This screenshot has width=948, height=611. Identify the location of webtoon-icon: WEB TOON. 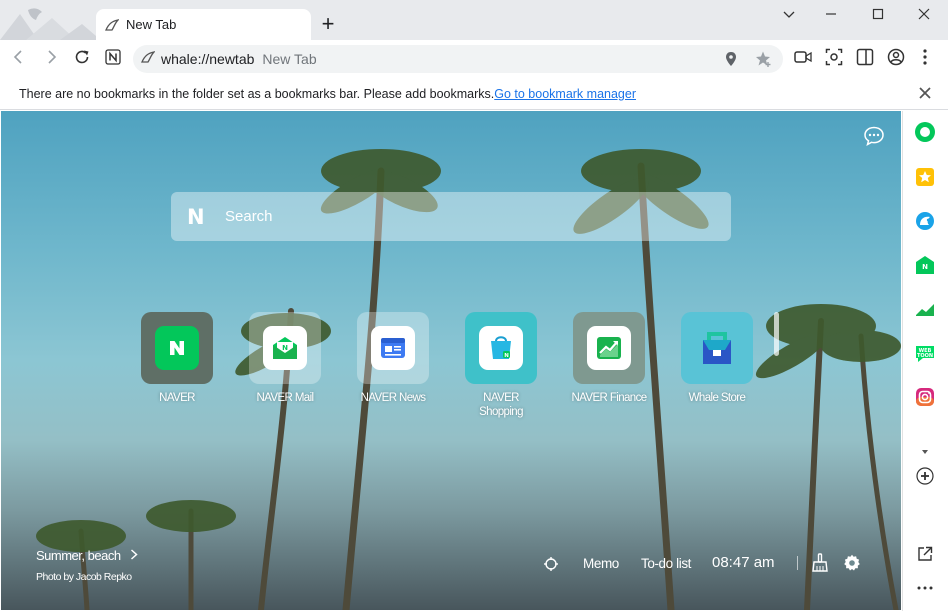
(925, 355).